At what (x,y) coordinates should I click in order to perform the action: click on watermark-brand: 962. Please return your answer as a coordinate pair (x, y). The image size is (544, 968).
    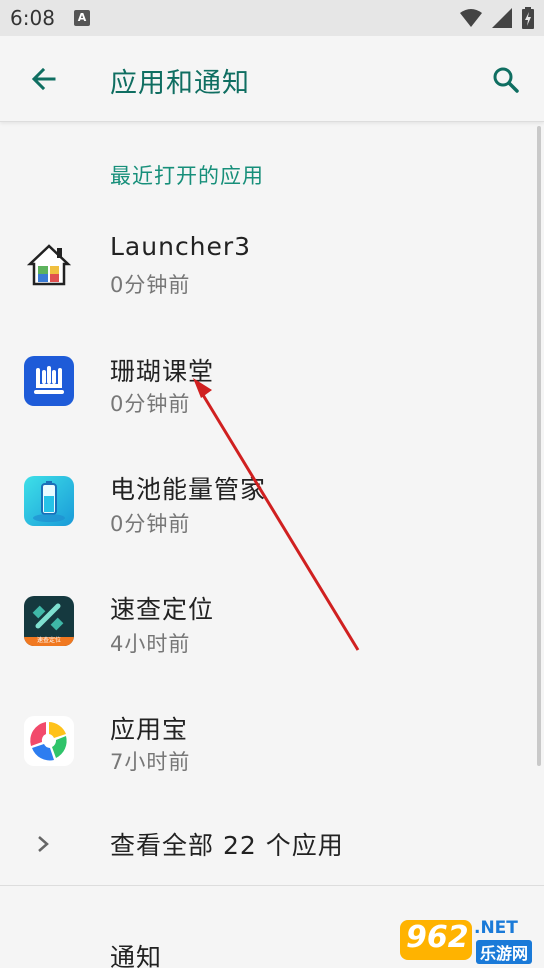
    Looking at the image, I should click on (437, 937).